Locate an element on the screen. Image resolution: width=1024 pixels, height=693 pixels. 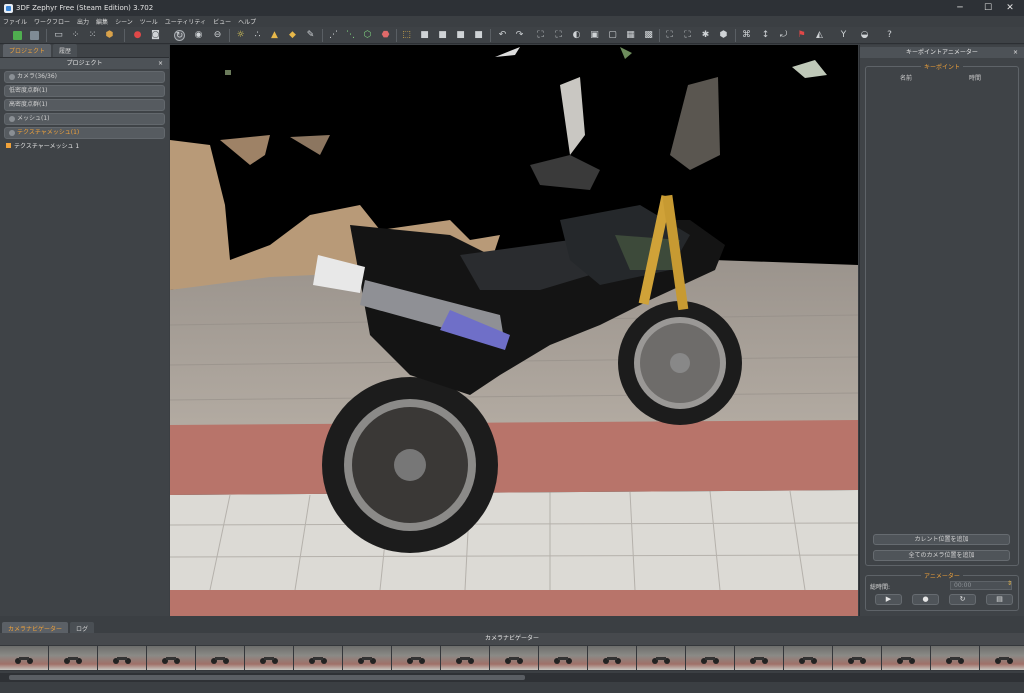
menu-help: ヘルプ is located at coordinates (247, 21).